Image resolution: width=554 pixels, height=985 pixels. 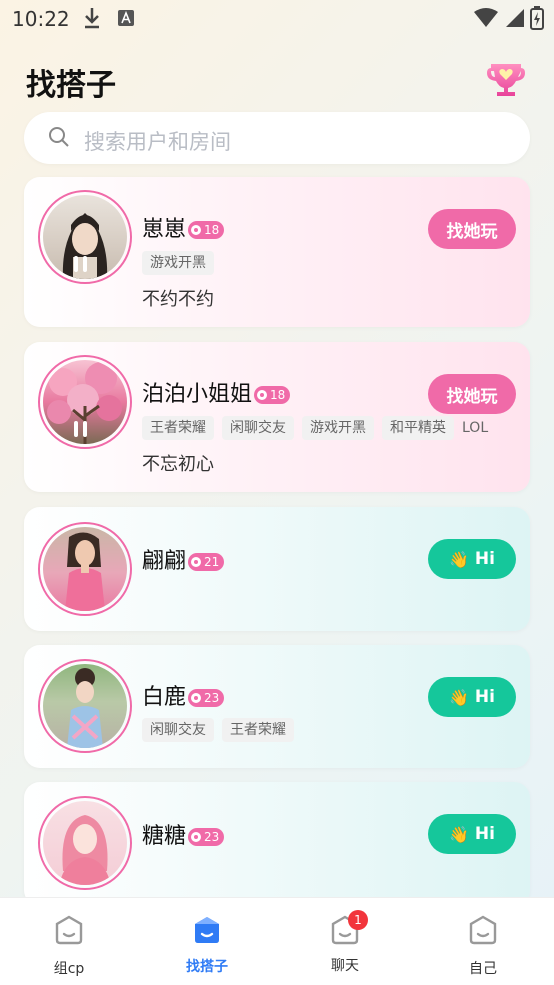 I want to click on tab-label: 聊天, so click(x=345, y=966).